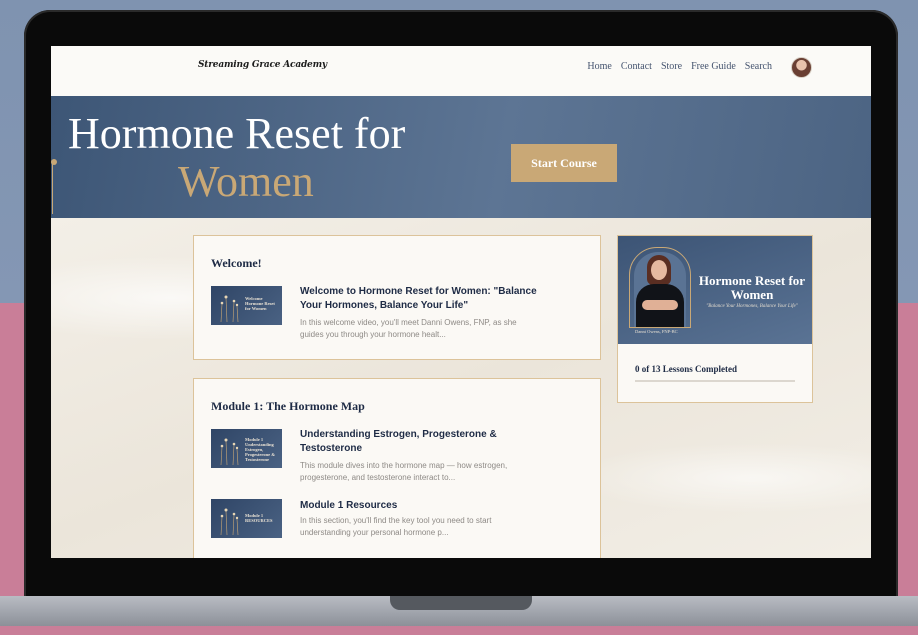  What do you see at coordinates (420, 506) in the screenshot?
I see `lesson-title-link: Module 1 Resources` at bounding box center [420, 506].